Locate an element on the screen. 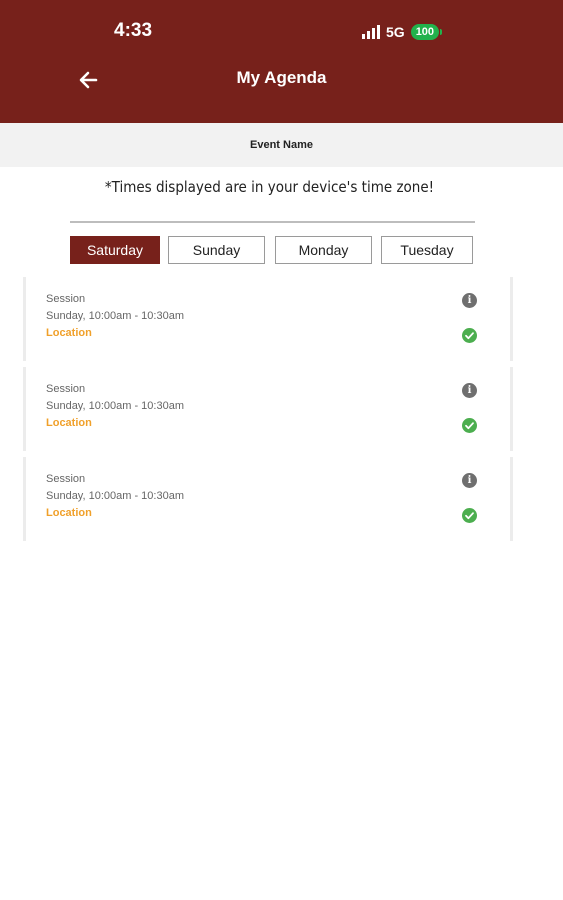 The height and width of the screenshot is (900, 563). status-icons: 5G 100 is located at coordinates (402, 32).